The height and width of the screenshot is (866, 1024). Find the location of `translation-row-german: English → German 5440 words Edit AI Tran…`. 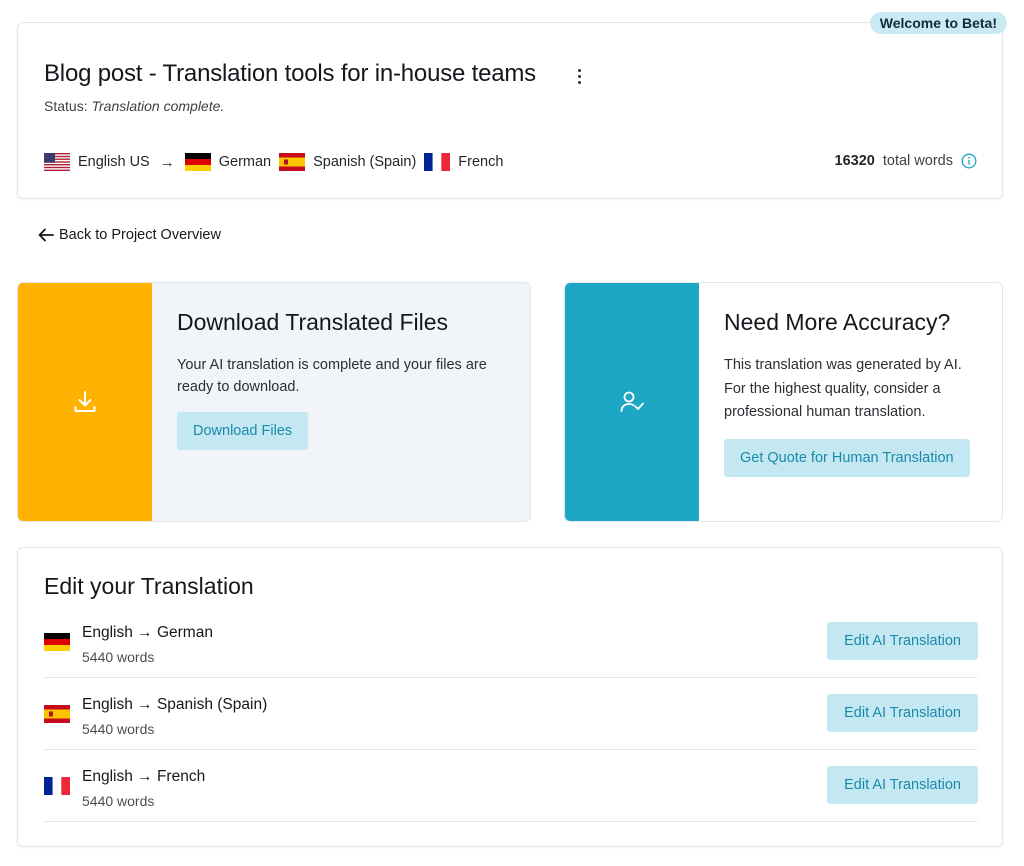

translation-row-german: English → German 5440 words Edit AI Tran… is located at coordinates (511, 642).